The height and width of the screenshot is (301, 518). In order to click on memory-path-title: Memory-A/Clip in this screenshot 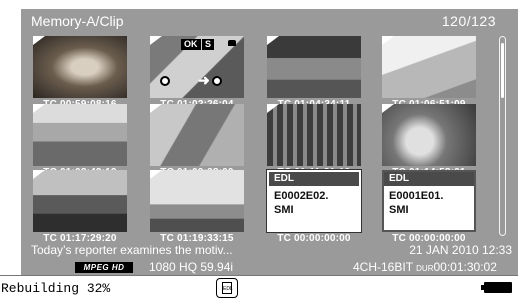, I will do `click(77, 21)`.